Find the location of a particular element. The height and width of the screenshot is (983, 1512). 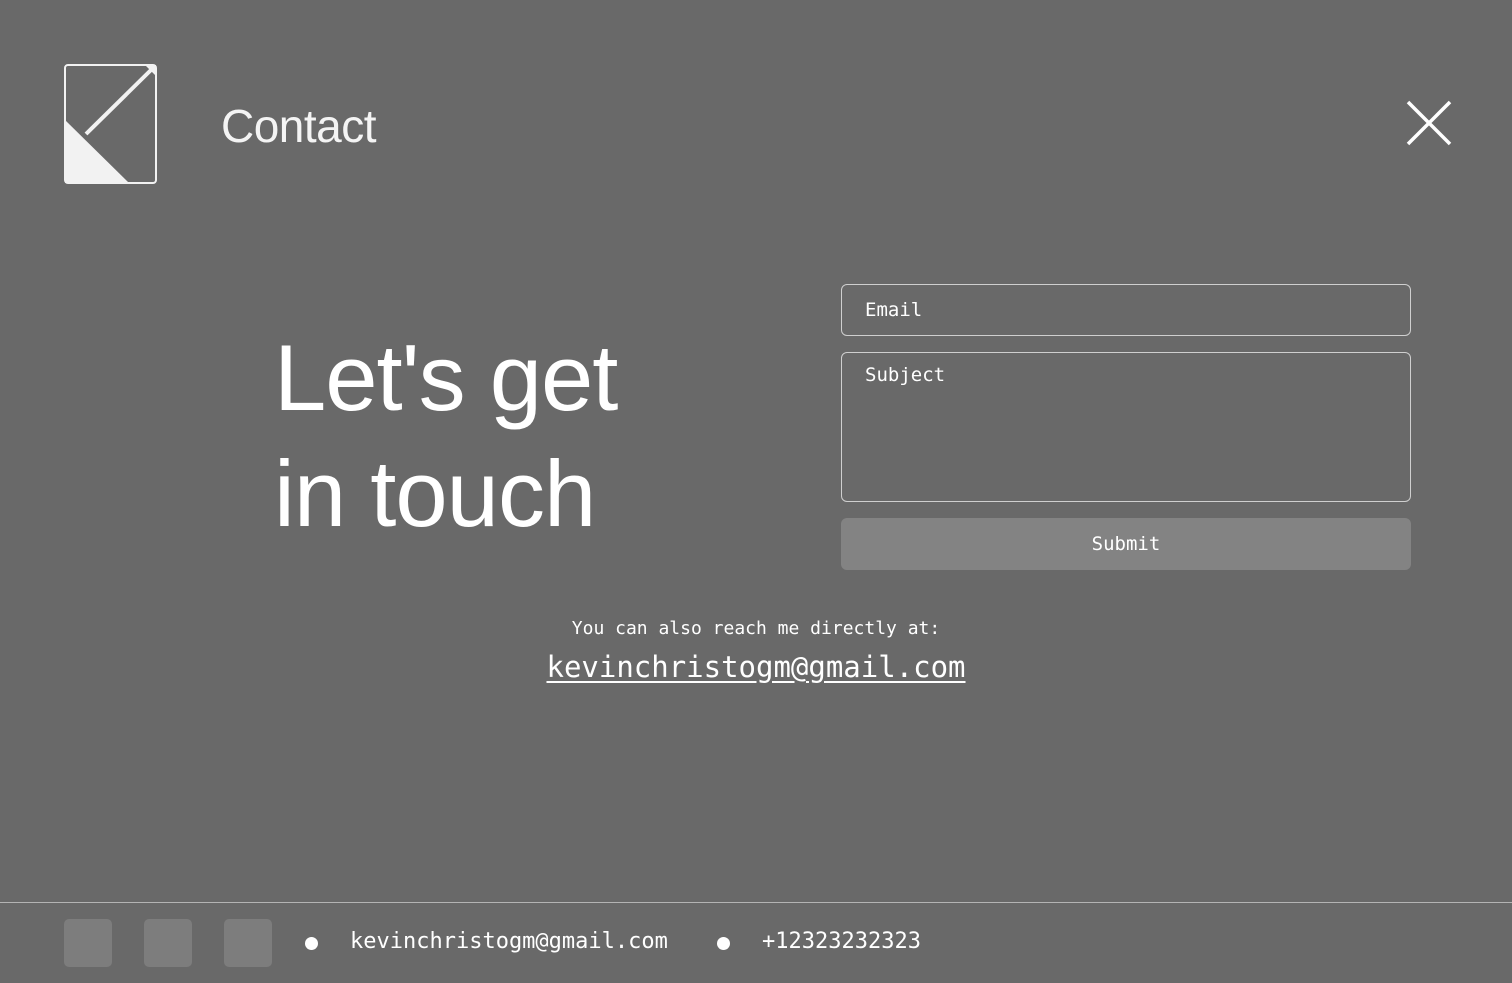

email-field is located at coordinates (1126, 310).